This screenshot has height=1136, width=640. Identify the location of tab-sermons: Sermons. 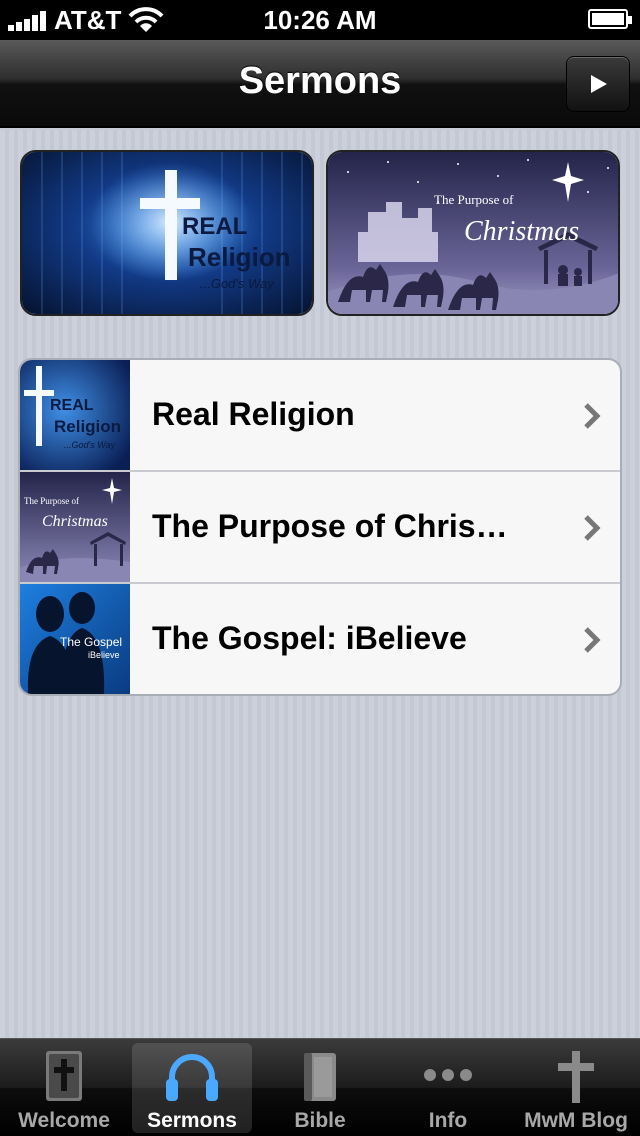
(192, 1088).